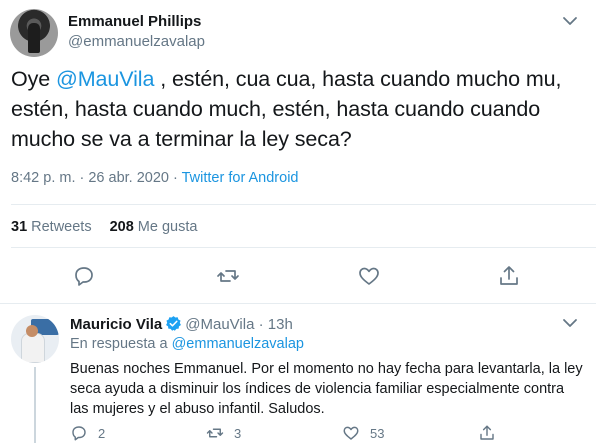 Image resolution: width=596 pixels, height=447 pixels. What do you see at coordinates (121, 227) in the screenshot?
I see `likes-count: 208` at bounding box center [121, 227].